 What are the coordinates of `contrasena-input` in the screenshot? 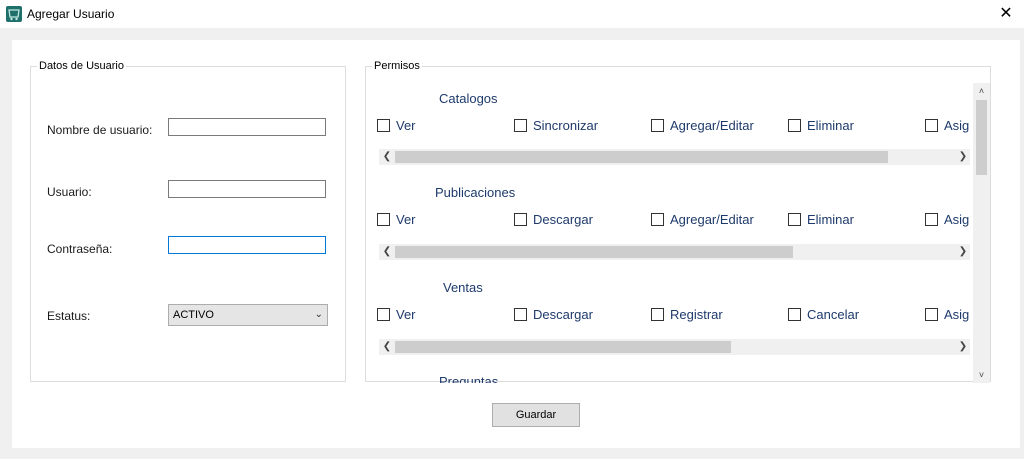 It's located at (247, 245).